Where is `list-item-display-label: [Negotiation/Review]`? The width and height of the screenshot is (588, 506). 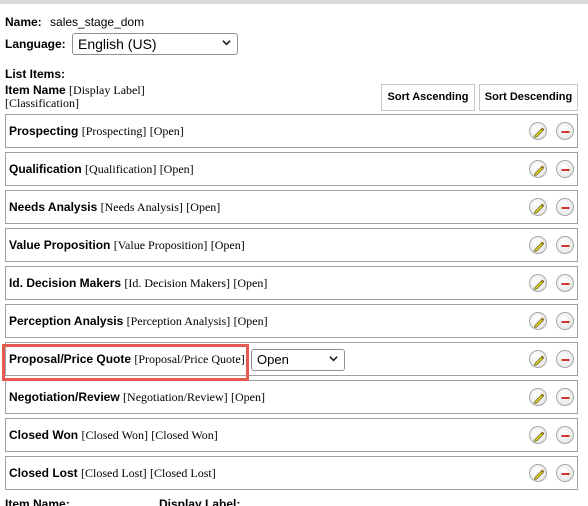 list-item-display-label: [Negotiation/Review] is located at coordinates (175, 397).